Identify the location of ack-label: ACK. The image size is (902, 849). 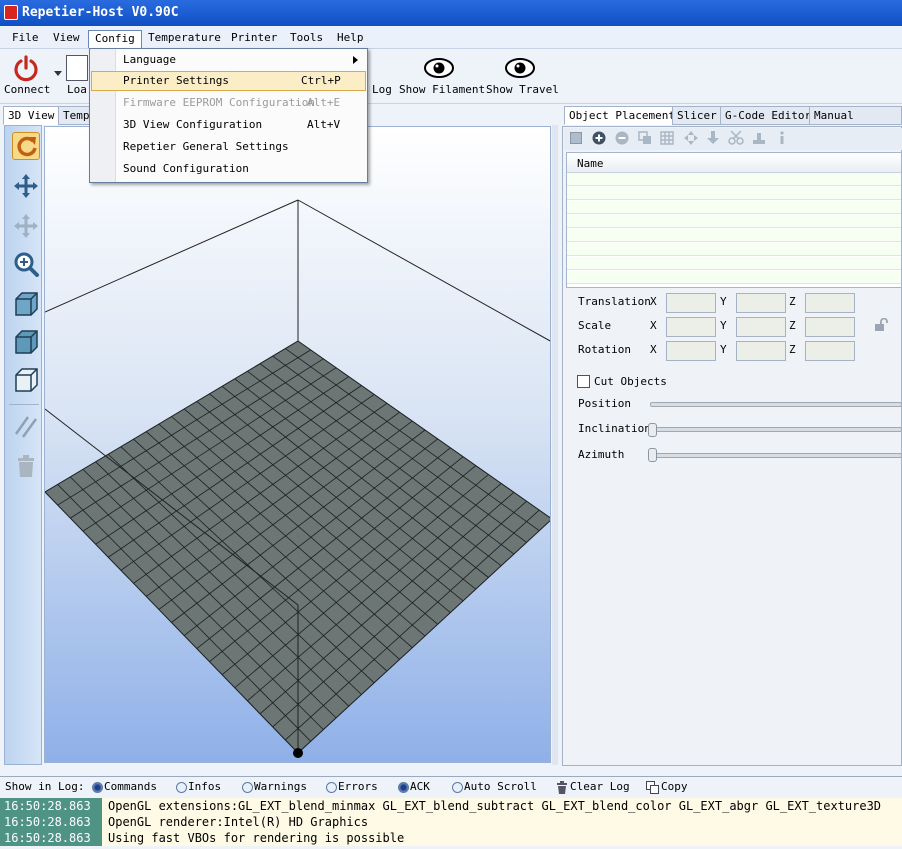
(420, 786).